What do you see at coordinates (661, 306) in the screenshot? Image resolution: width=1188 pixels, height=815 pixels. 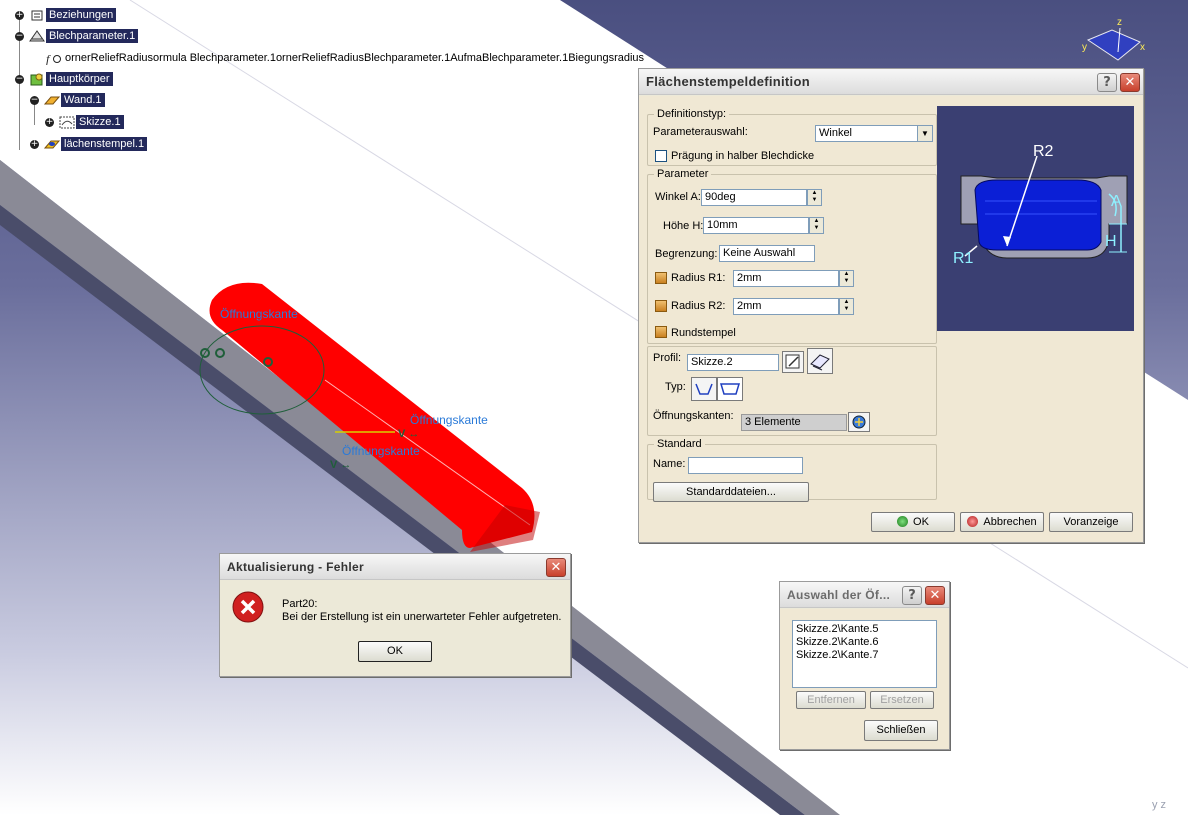 I see `r2-checkbox` at bounding box center [661, 306].